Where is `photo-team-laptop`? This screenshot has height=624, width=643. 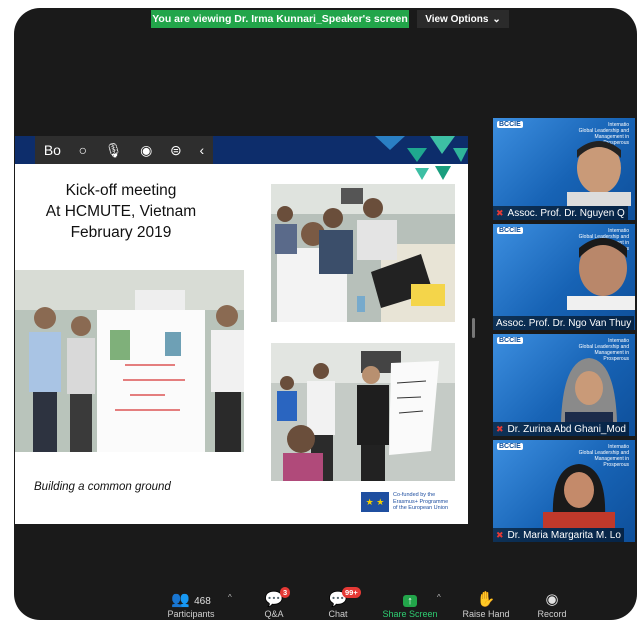 photo-team-laptop is located at coordinates (363, 253).